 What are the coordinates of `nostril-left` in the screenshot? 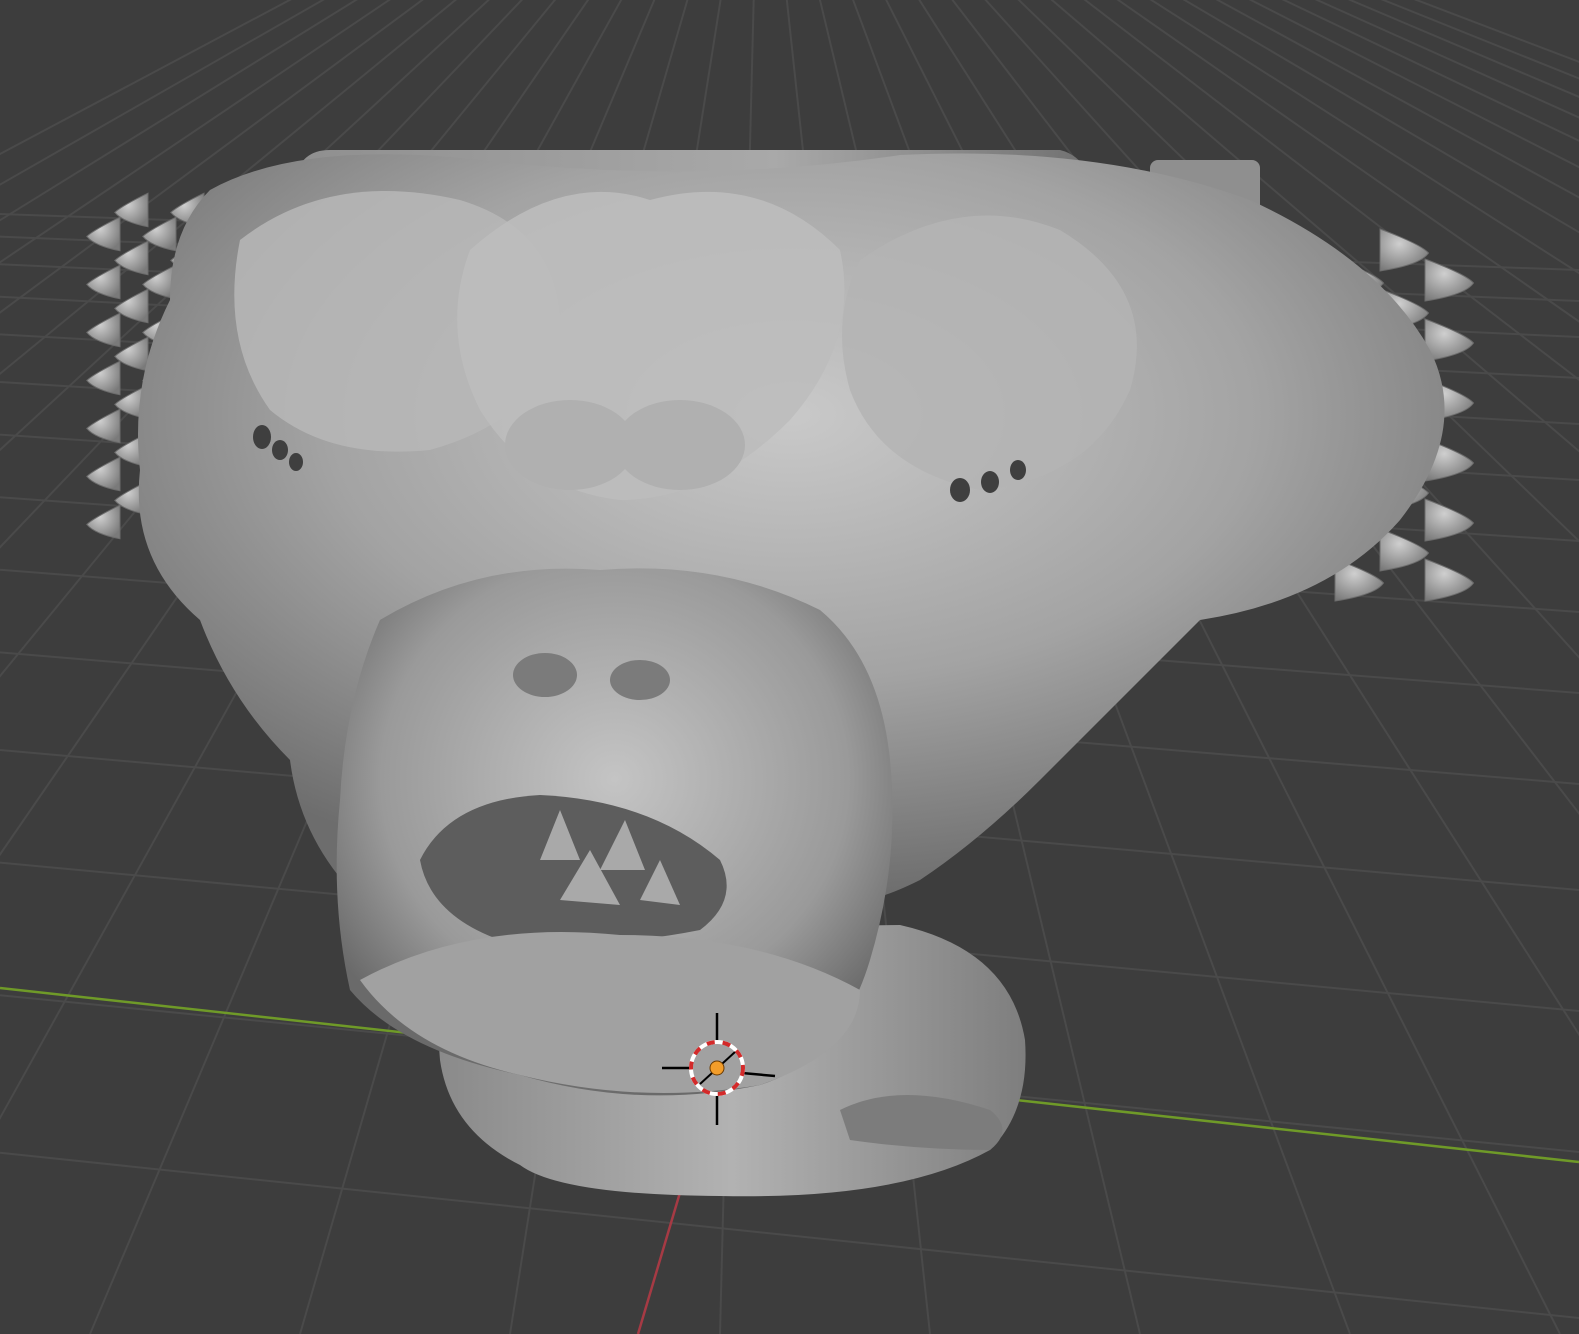 It's located at (545, 675).